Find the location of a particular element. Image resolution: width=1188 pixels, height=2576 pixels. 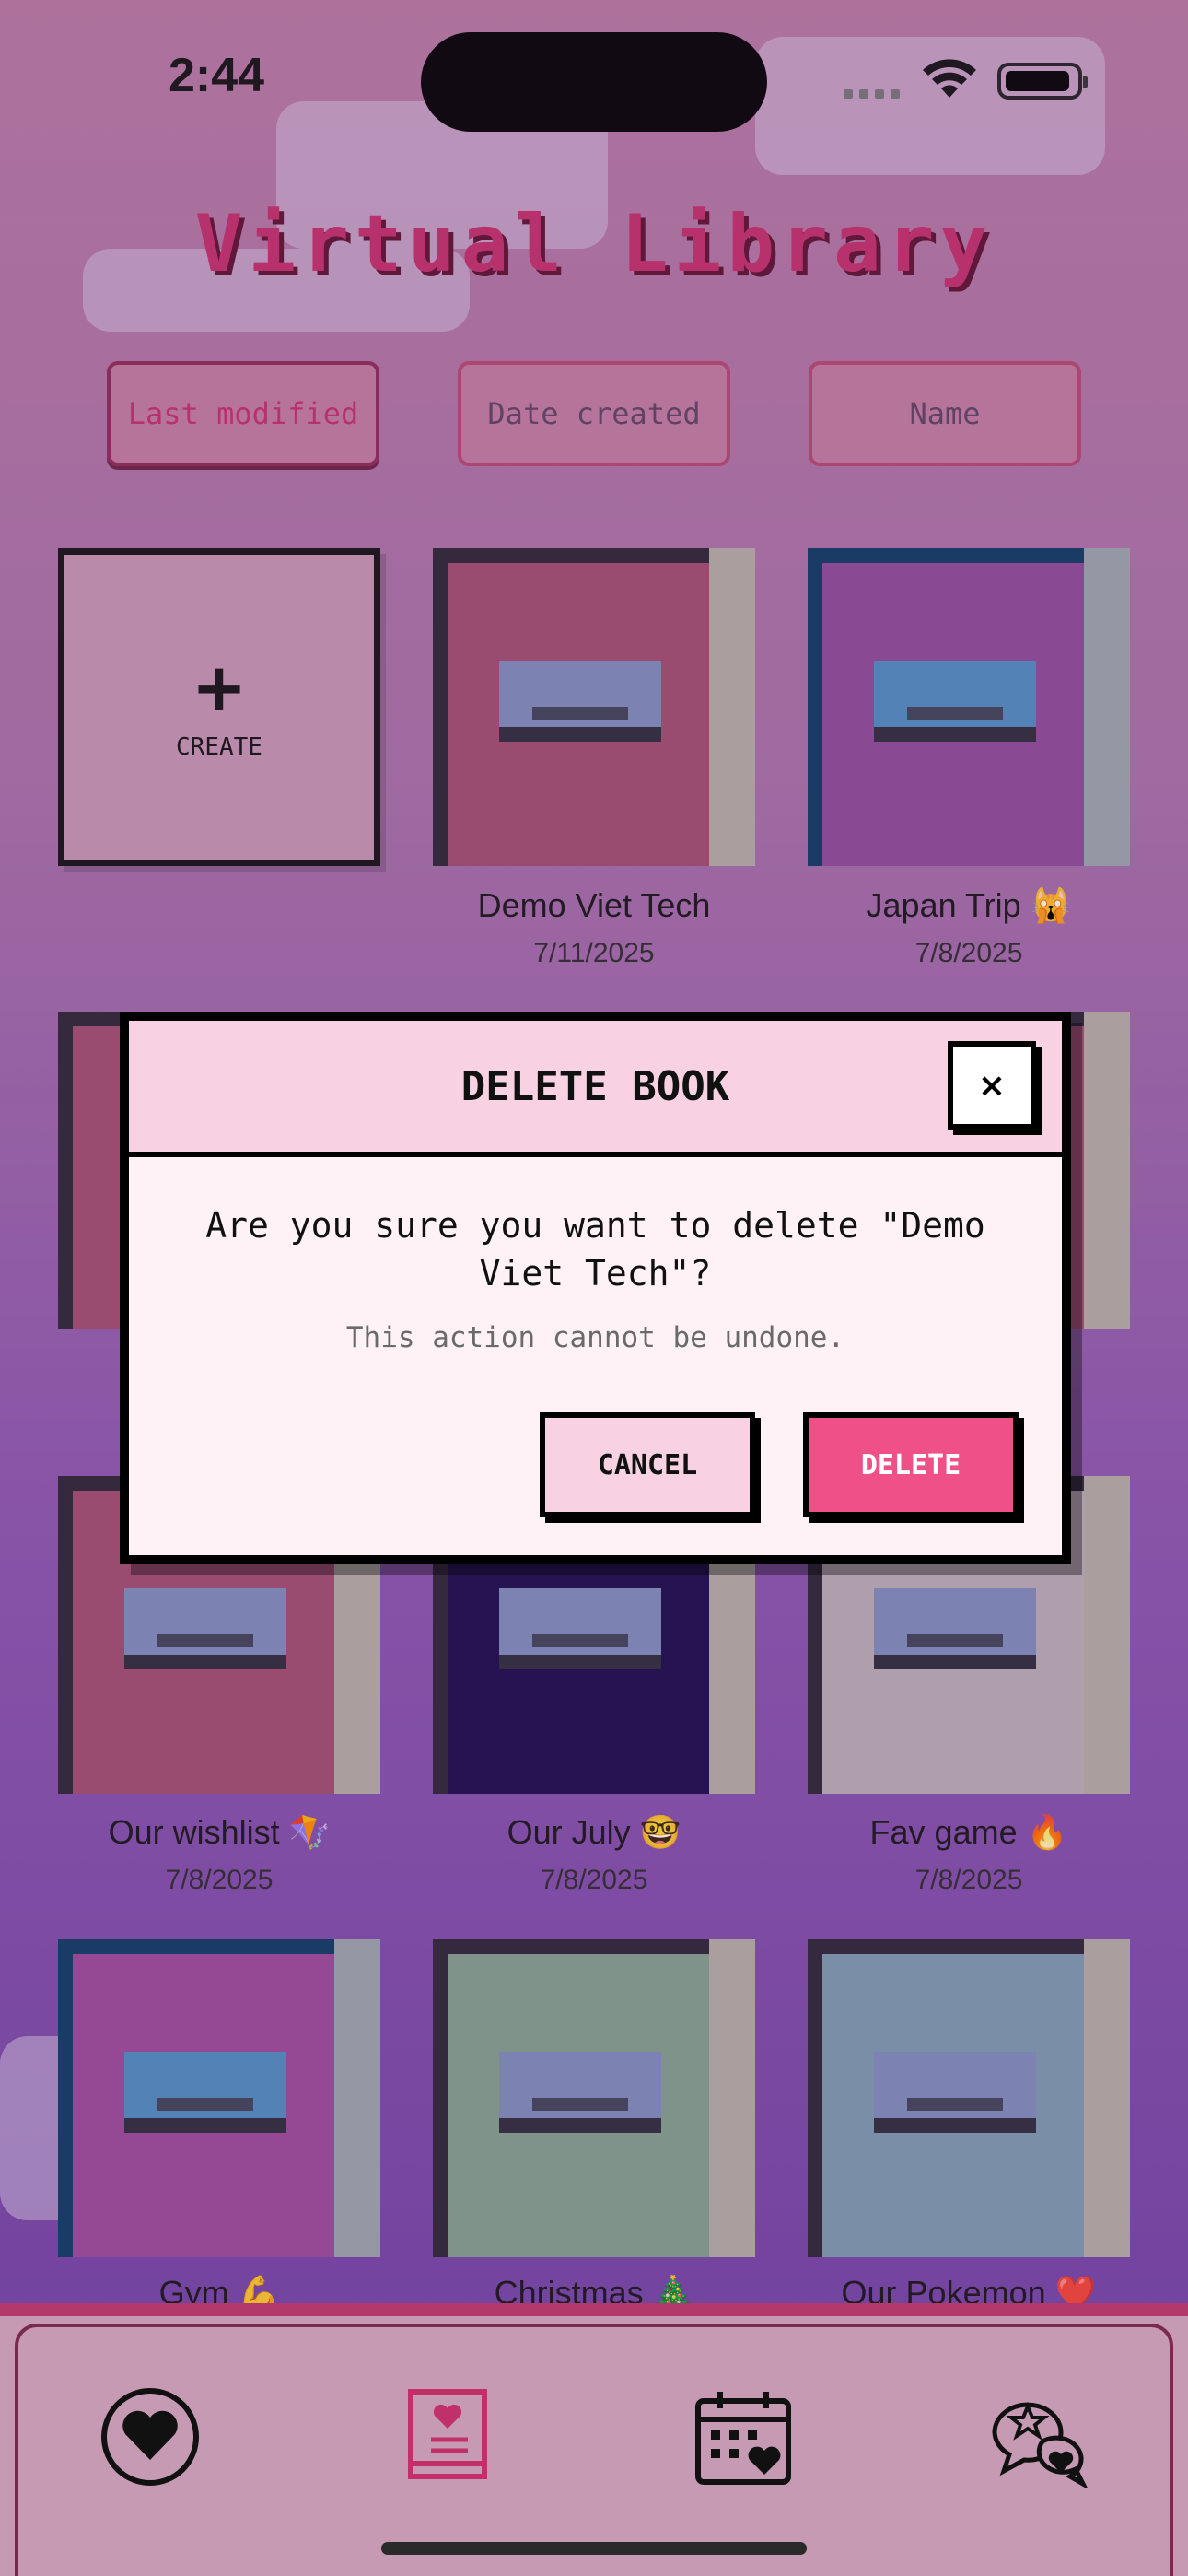

cancel-button: CANCEL is located at coordinates (647, 1464).